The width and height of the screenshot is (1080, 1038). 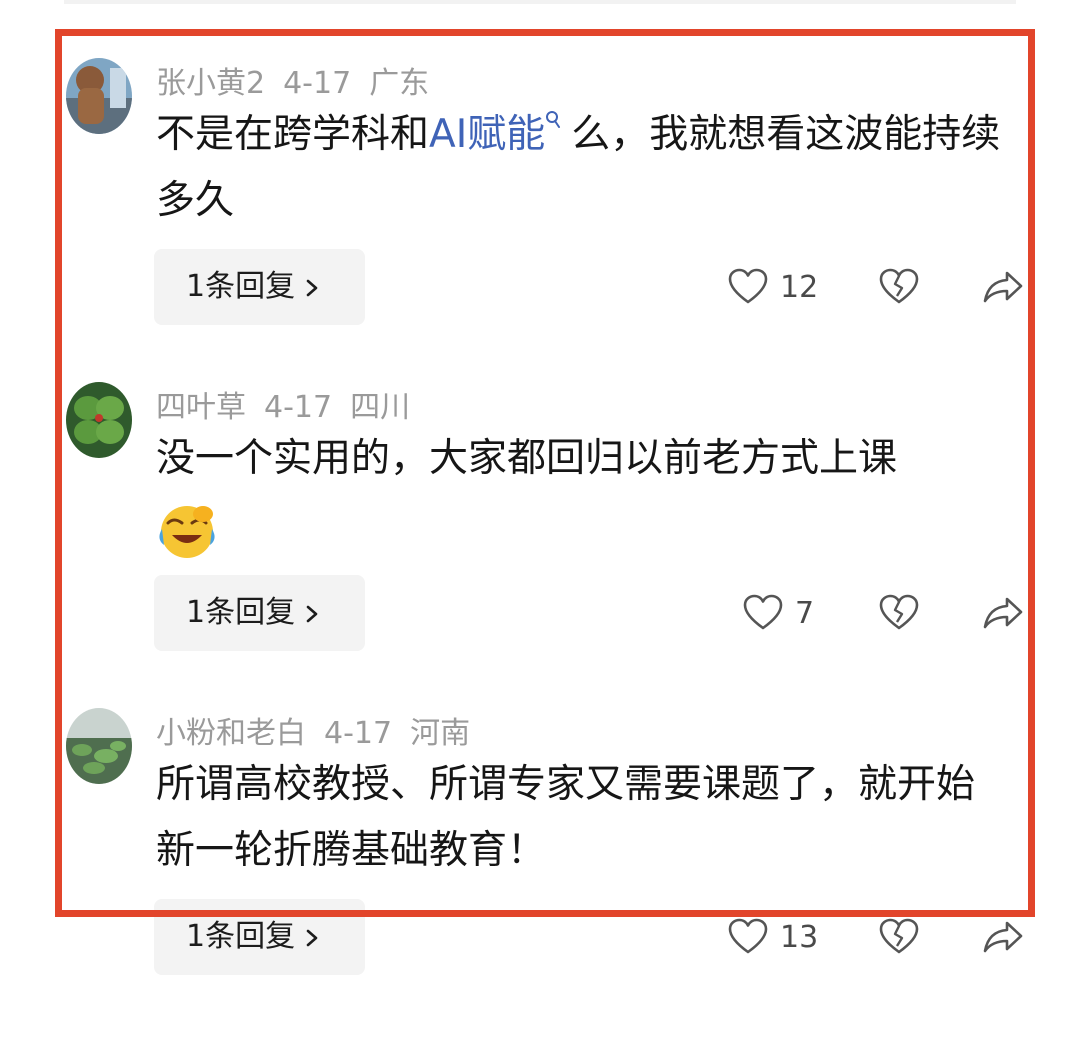 What do you see at coordinates (527, 458) in the screenshot?
I see `comment-text-part: 没一个实用的，大家都回归以前老方式上课` at bounding box center [527, 458].